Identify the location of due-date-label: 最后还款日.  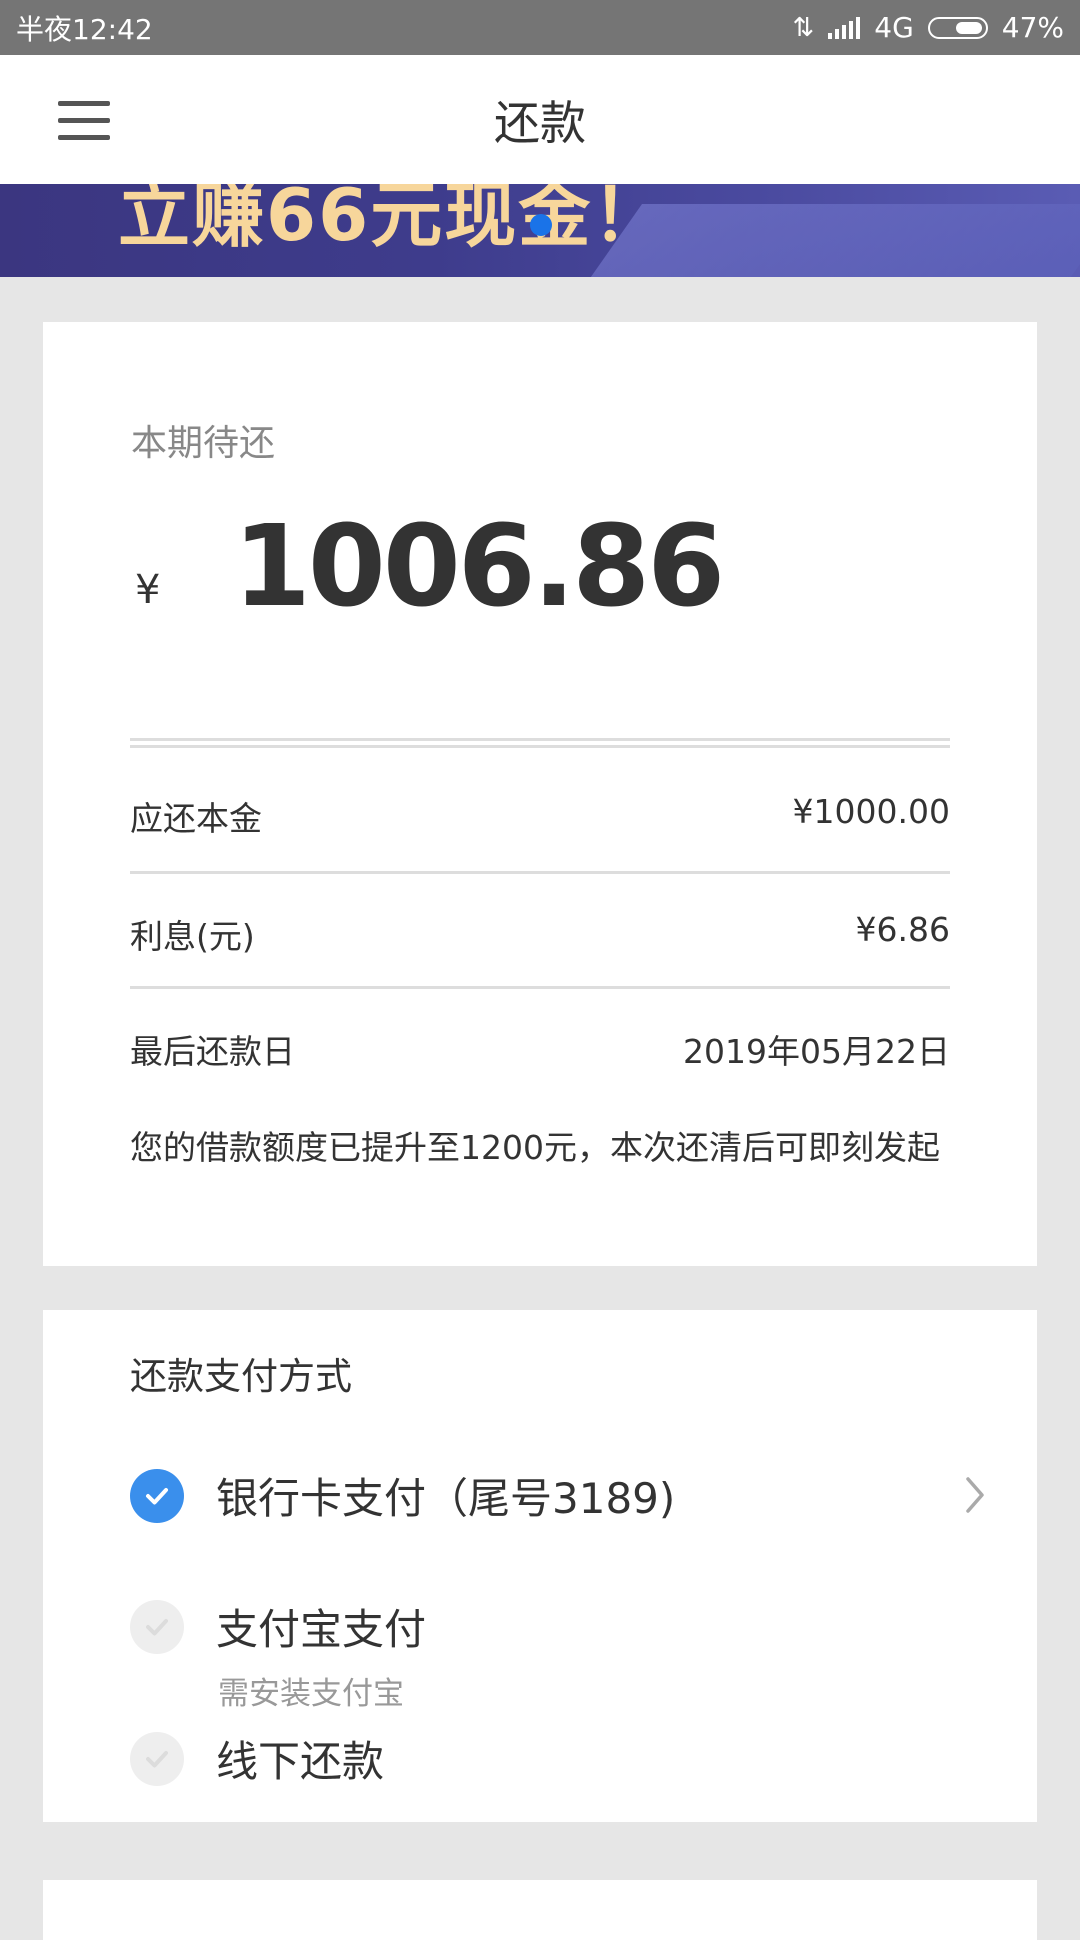
(212, 1051).